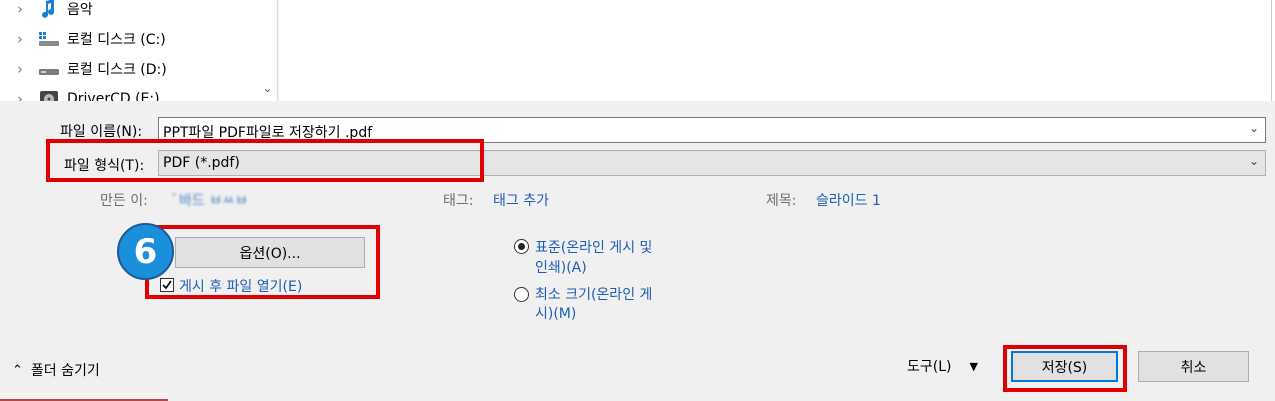 The height and width of the screenshot is (401, 1275). I want to click on author-label: 만든 이:, so click(124, 201).